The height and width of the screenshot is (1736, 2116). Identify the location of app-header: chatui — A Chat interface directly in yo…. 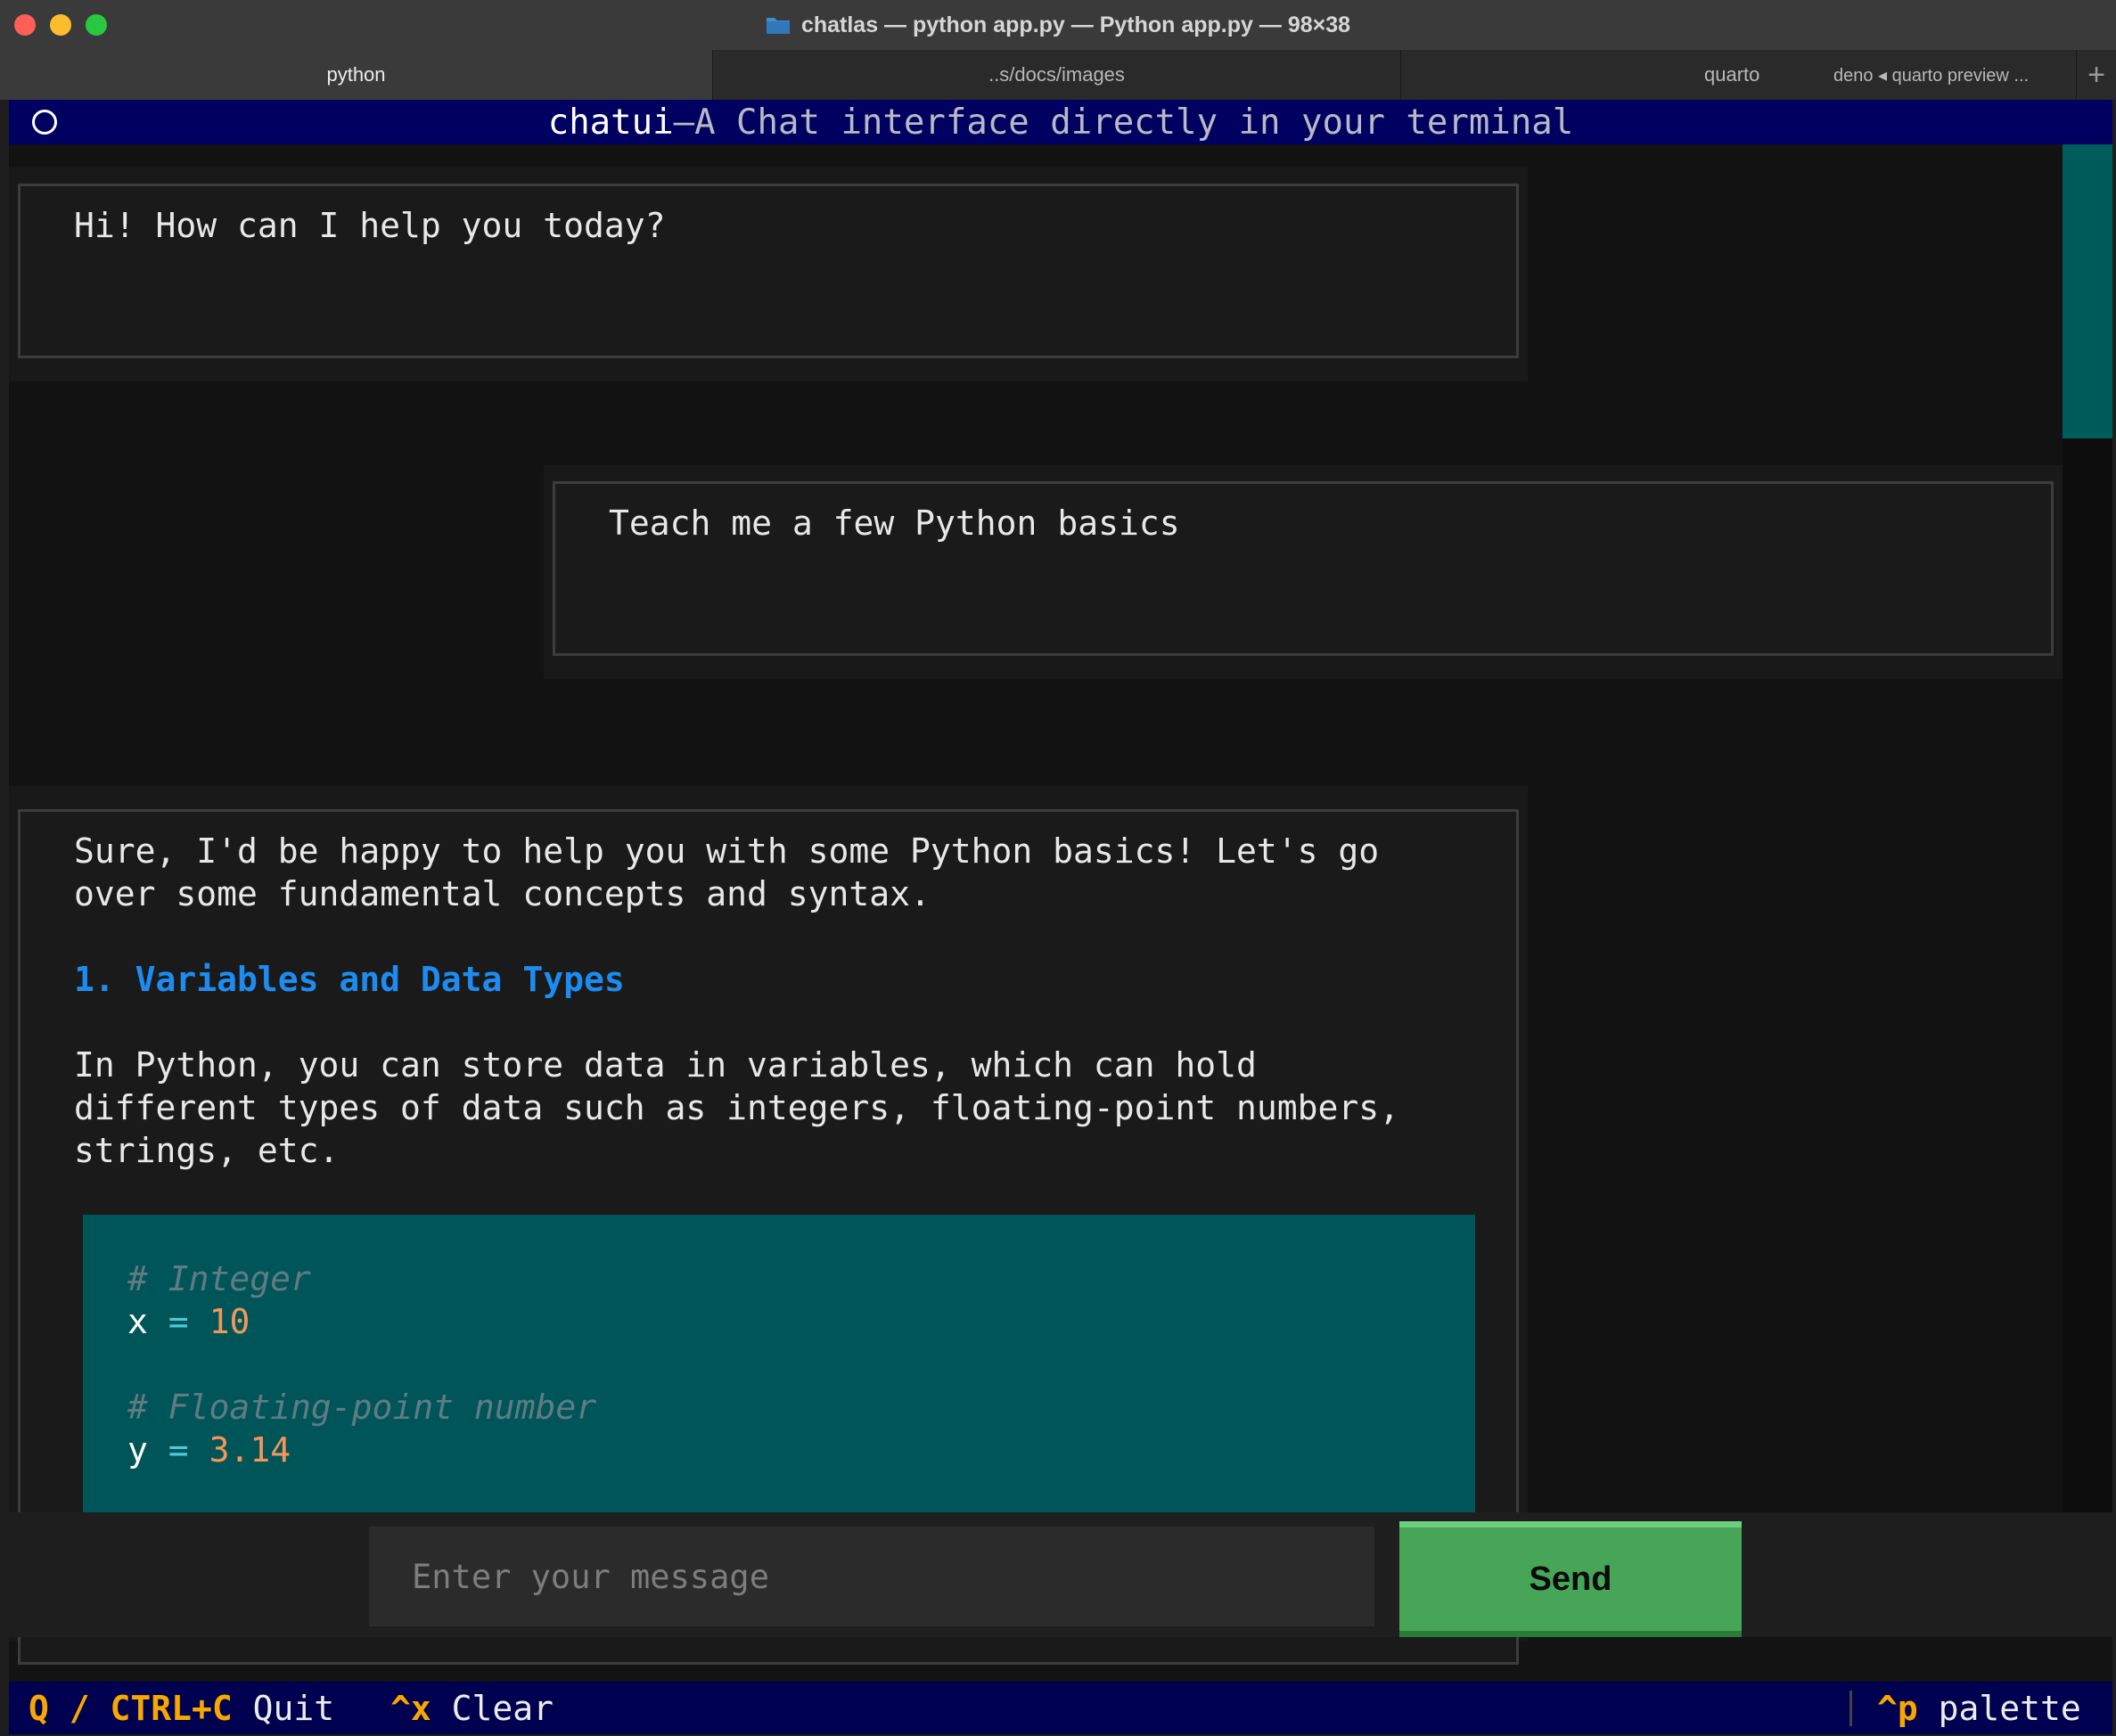
(1060, 122).